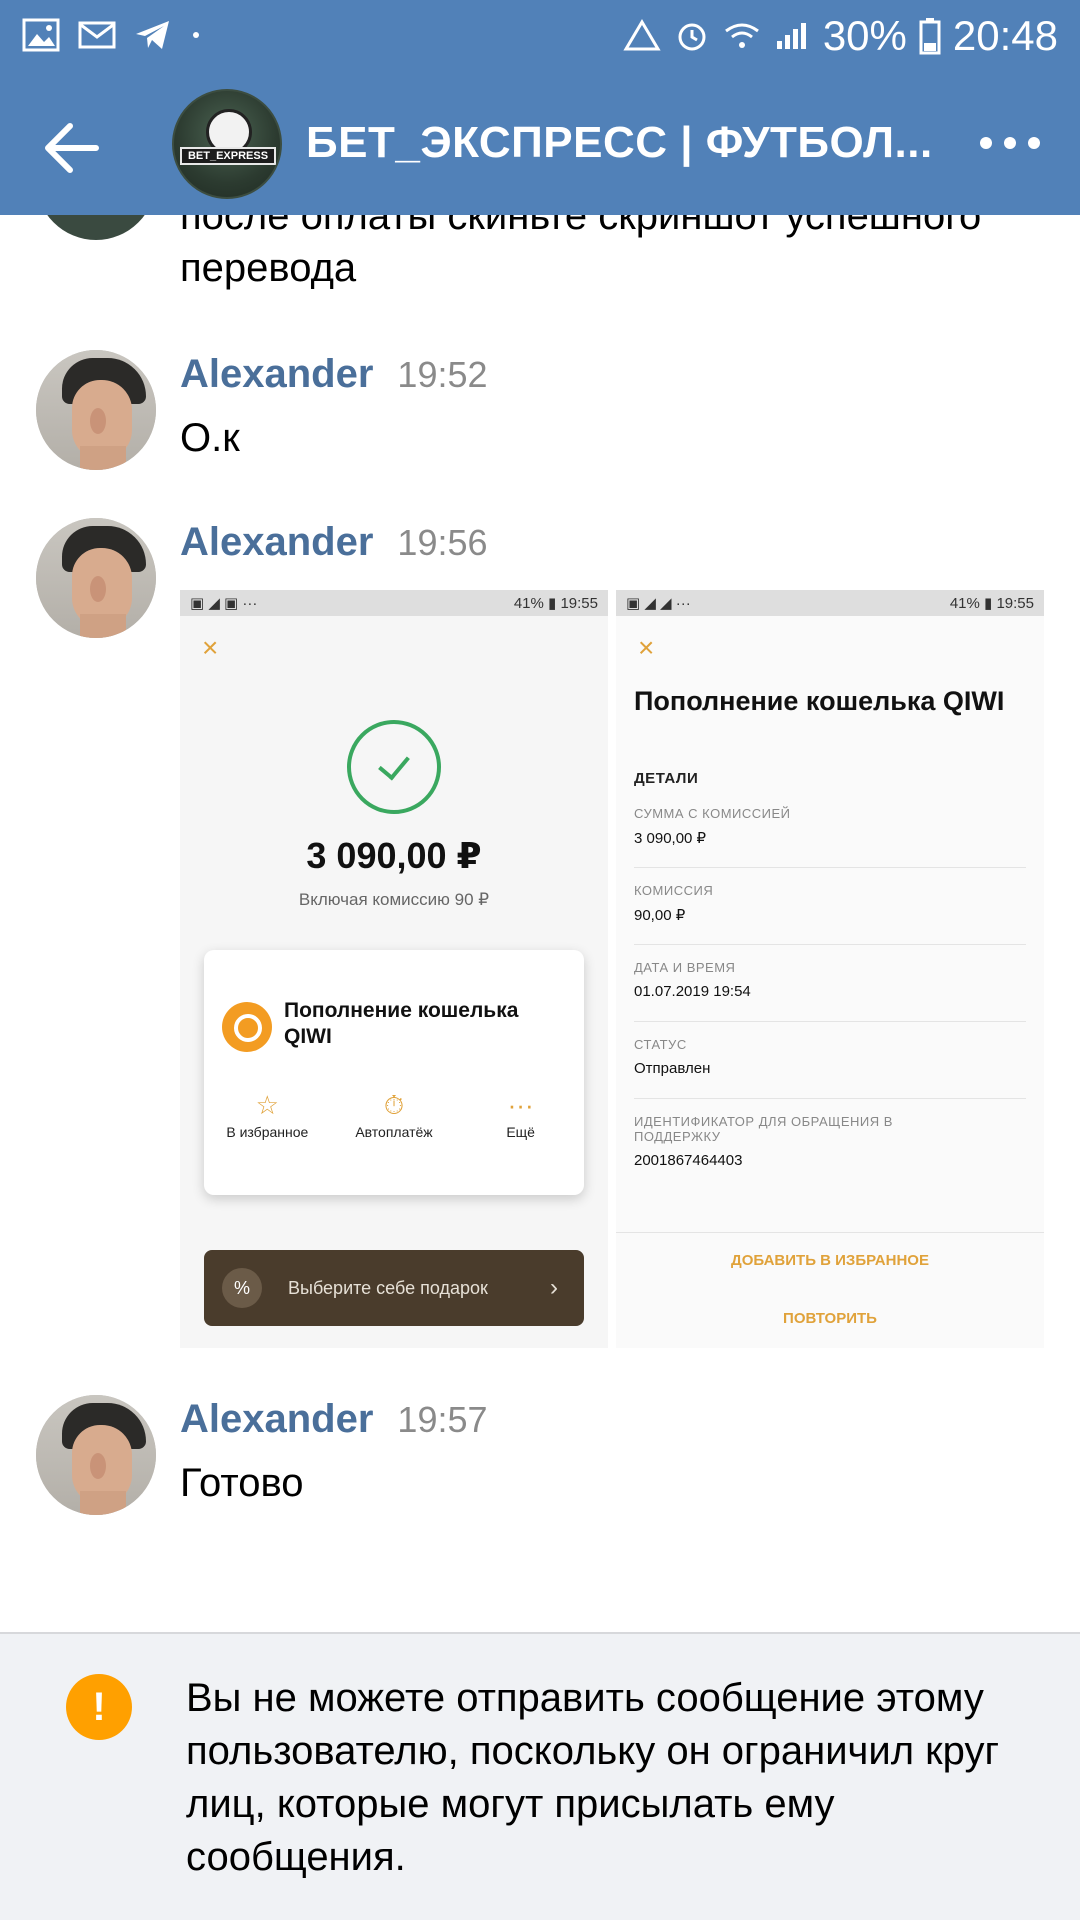 Image resolution: width=1080 pixels, height=1920 pixels. What do you see at coordinates (830, 991) in the screenshot?
I see `detail-row: ДАТА И ВРЕМЯ 01.07.2019 19:54` at bounding box center [830, 991].